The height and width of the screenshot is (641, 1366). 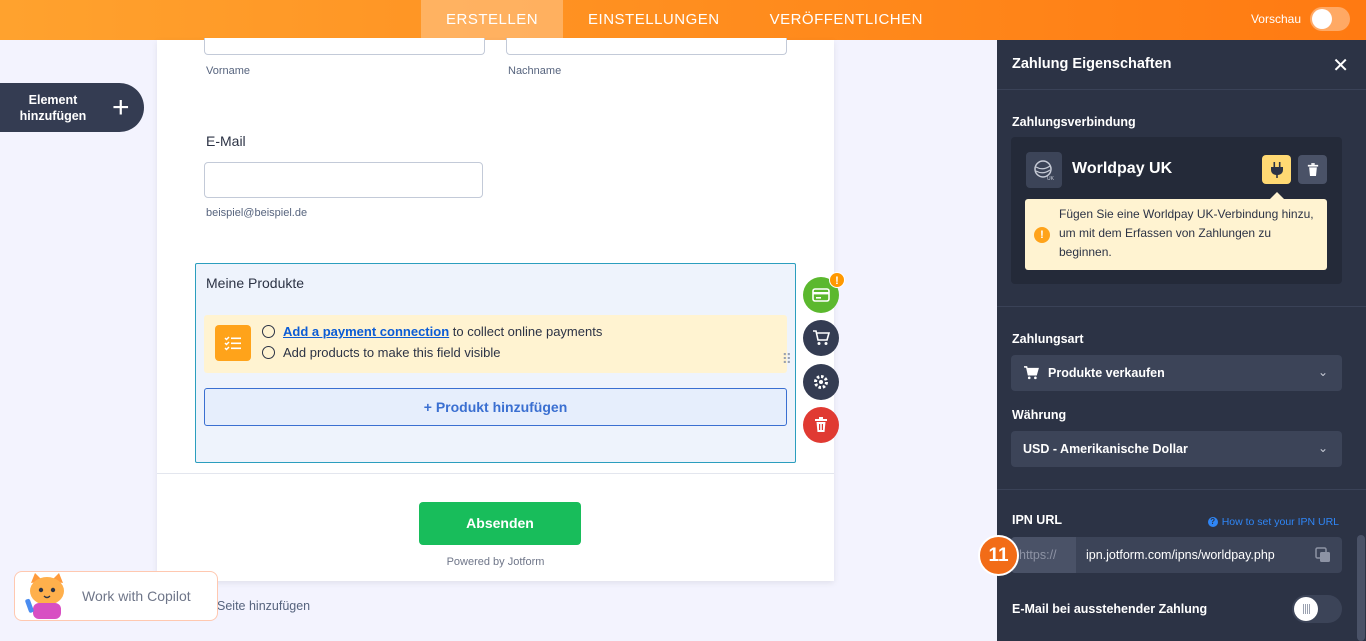 What do you see at coordinates (1322, 19) in the screenshot?
I see `preview-toggle-knob` at bounding box center [1322, 19].